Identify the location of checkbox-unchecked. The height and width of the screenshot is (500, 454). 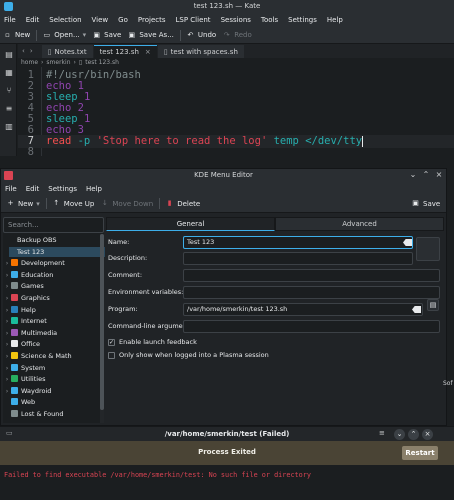
(111, 355).